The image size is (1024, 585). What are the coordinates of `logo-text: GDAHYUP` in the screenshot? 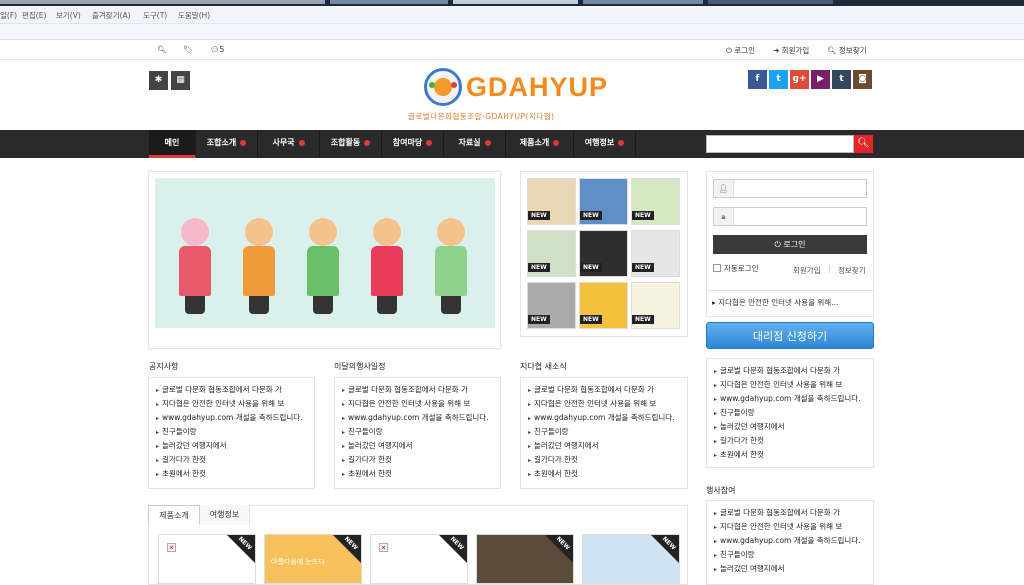 It's located at (537, 87).